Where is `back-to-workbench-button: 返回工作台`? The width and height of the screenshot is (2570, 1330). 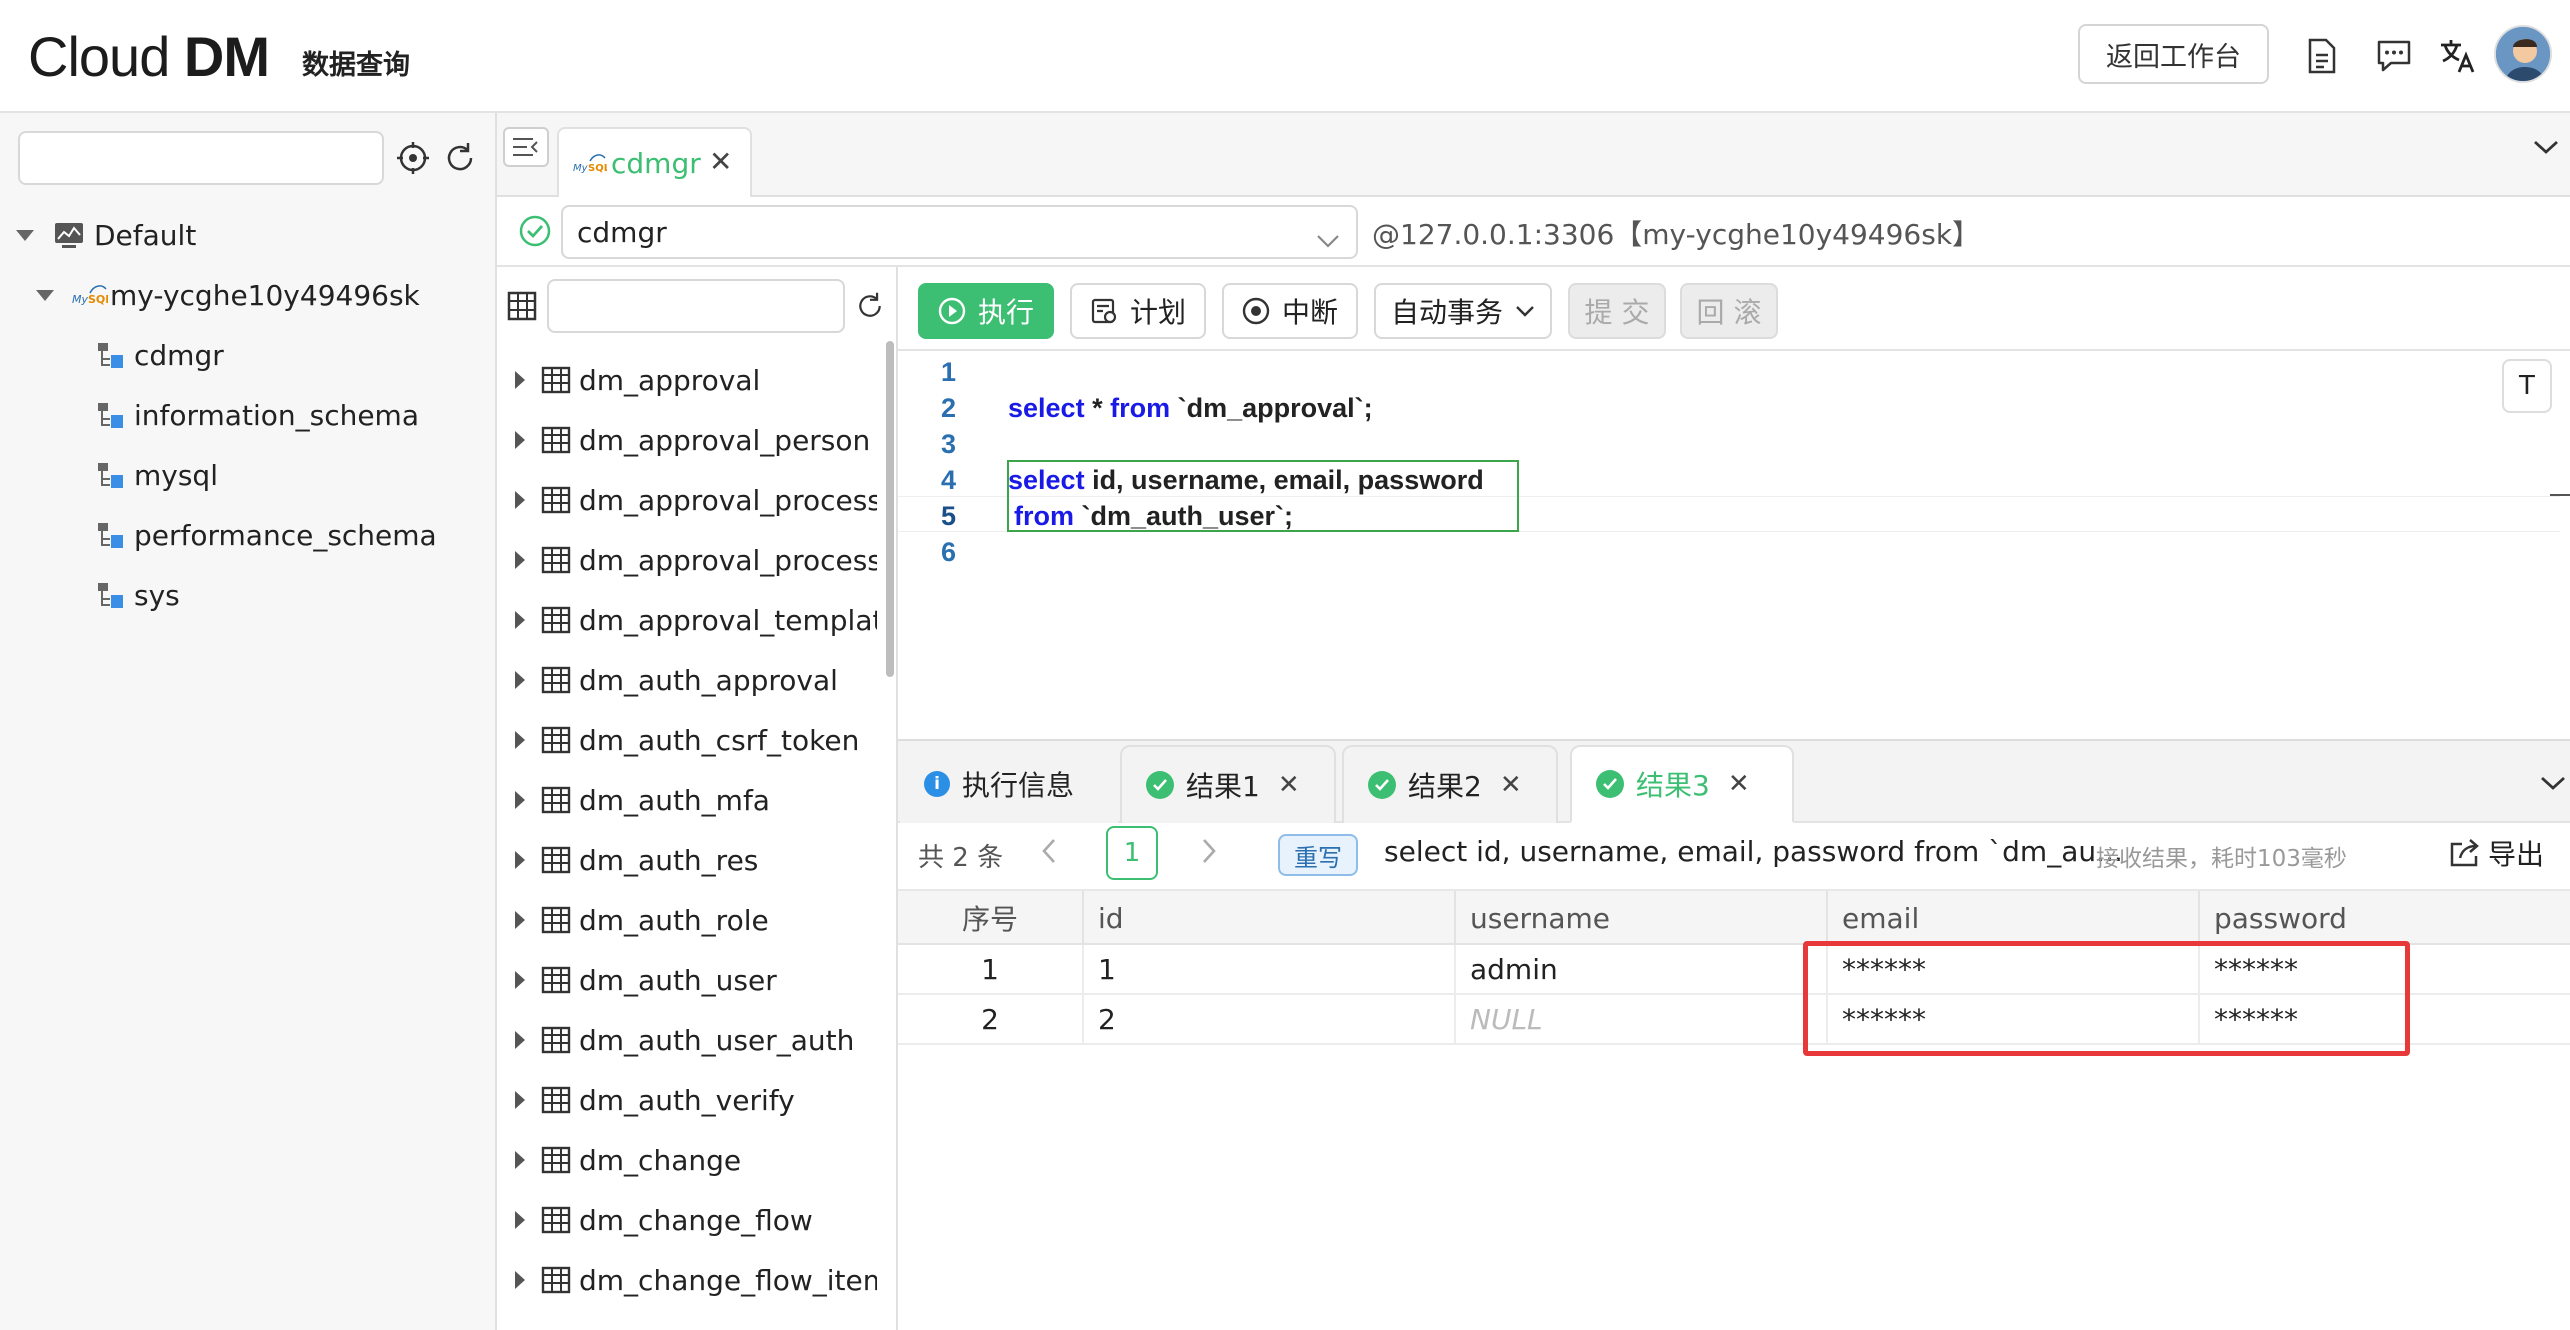 back-to-workbench-button: 返回工作台 is located at coordinates (2173, 54).